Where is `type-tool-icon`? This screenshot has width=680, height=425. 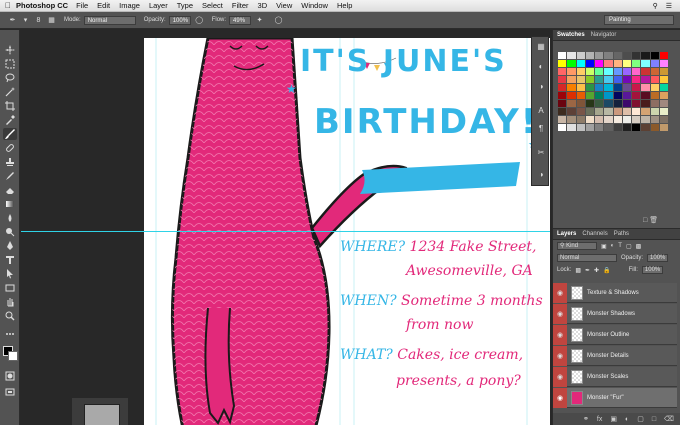 type-tool-icon is located at coordinates (10, 260).